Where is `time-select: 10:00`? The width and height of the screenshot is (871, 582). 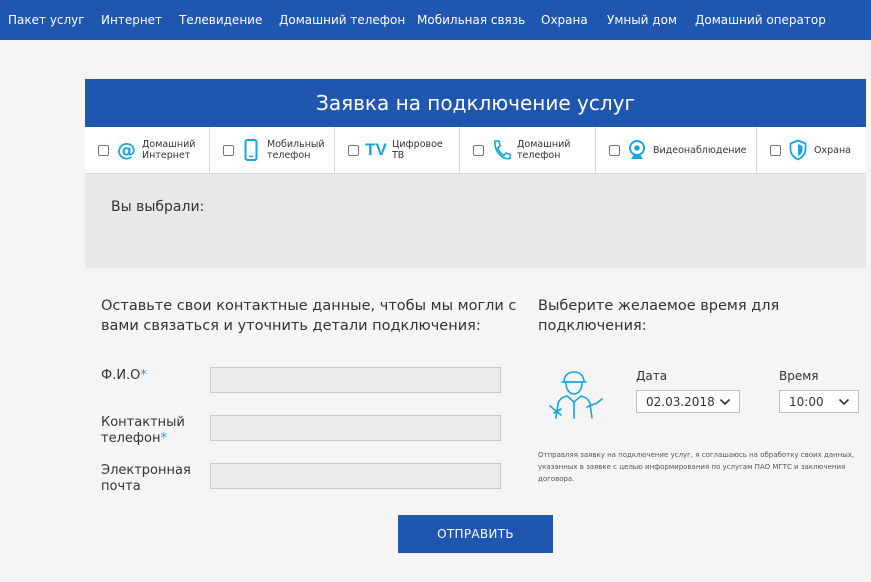 time-select: 10:00 is located at coordinates (819, 401).